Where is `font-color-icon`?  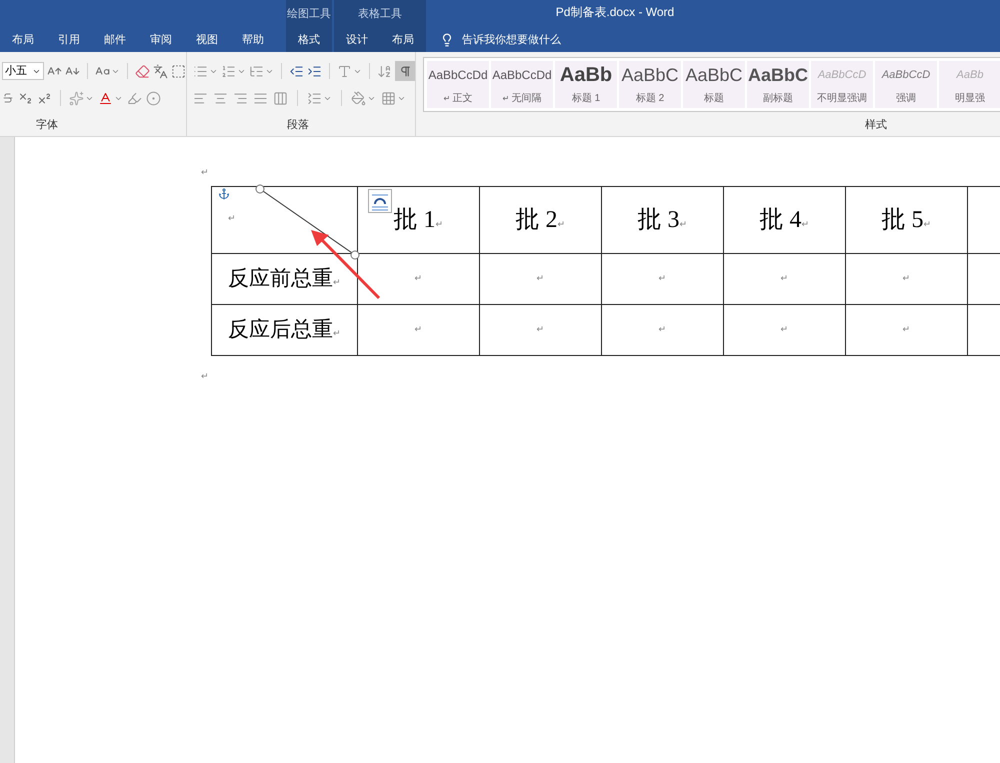 font-color-icon is located at coordinates (105, 98).